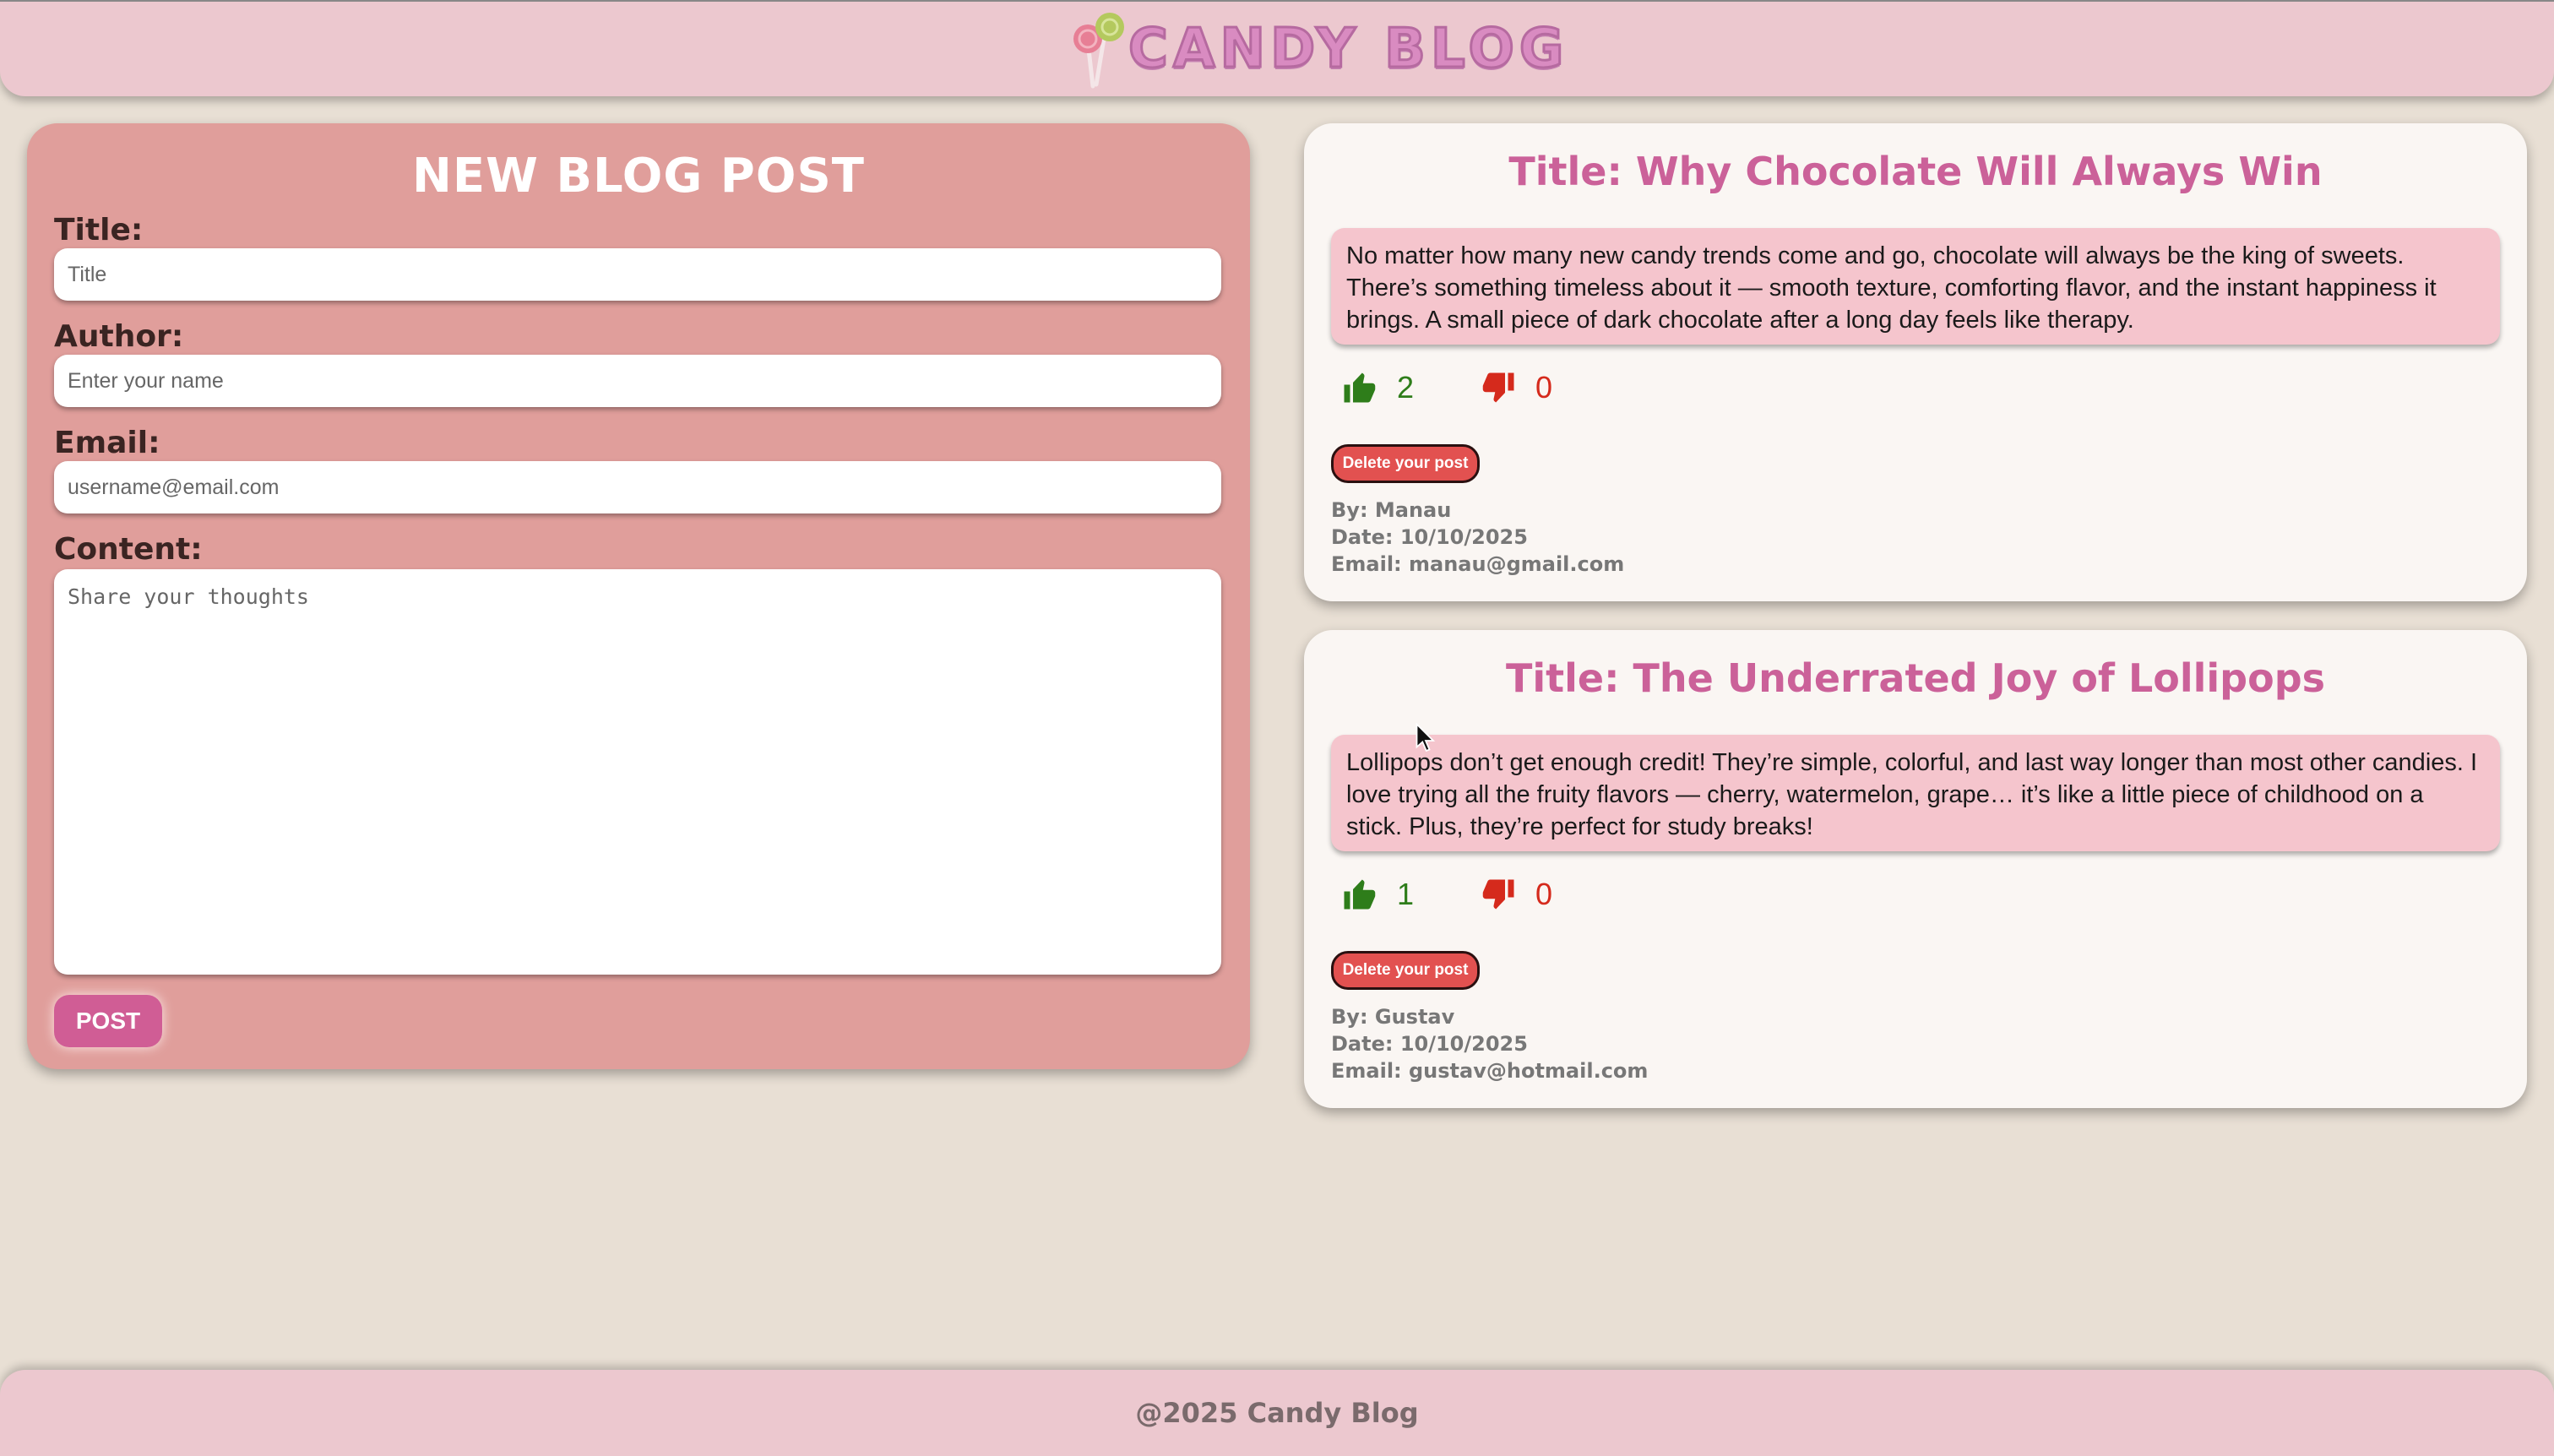 Image resolution: width=2554 pixels, height=1456 pixels. I want to click on email-label: Email:, so click(107, 443).